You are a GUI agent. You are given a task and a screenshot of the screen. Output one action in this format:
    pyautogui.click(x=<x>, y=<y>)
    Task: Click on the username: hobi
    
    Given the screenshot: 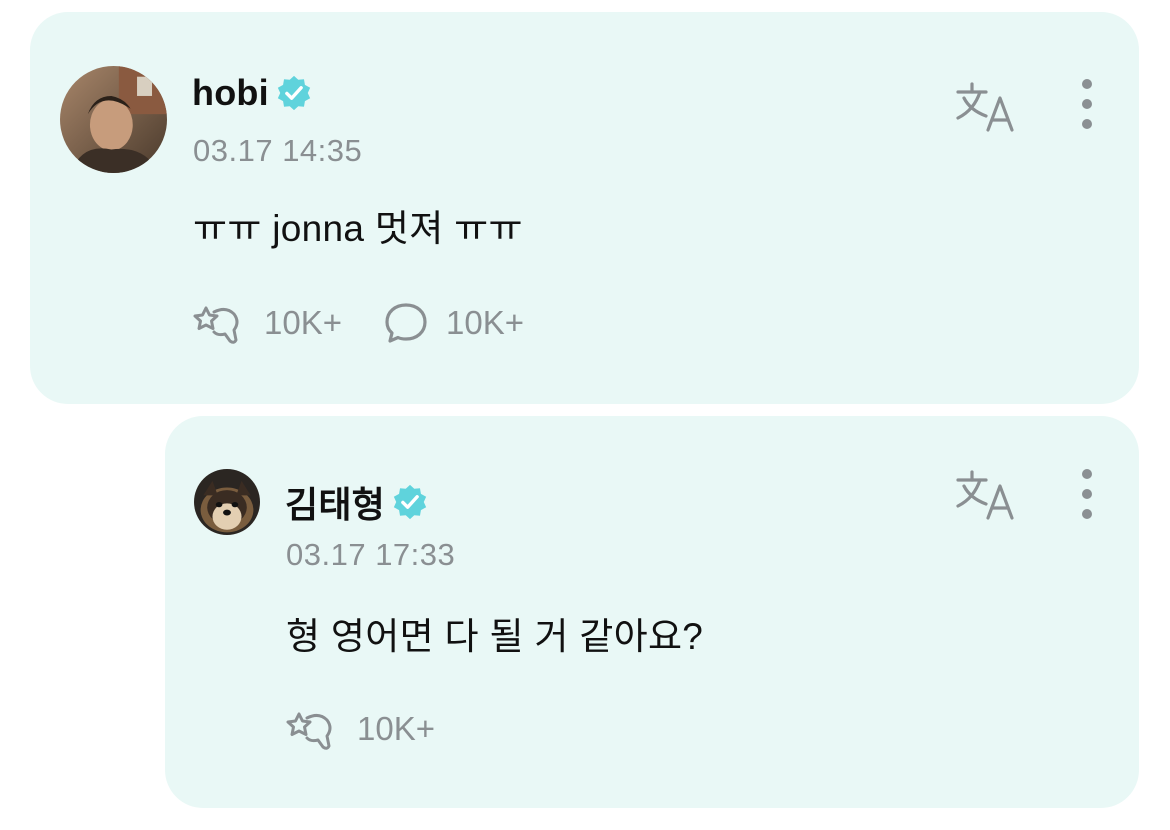 What is the action you would take?
    pyautogui.click(x=230, y=93)
    